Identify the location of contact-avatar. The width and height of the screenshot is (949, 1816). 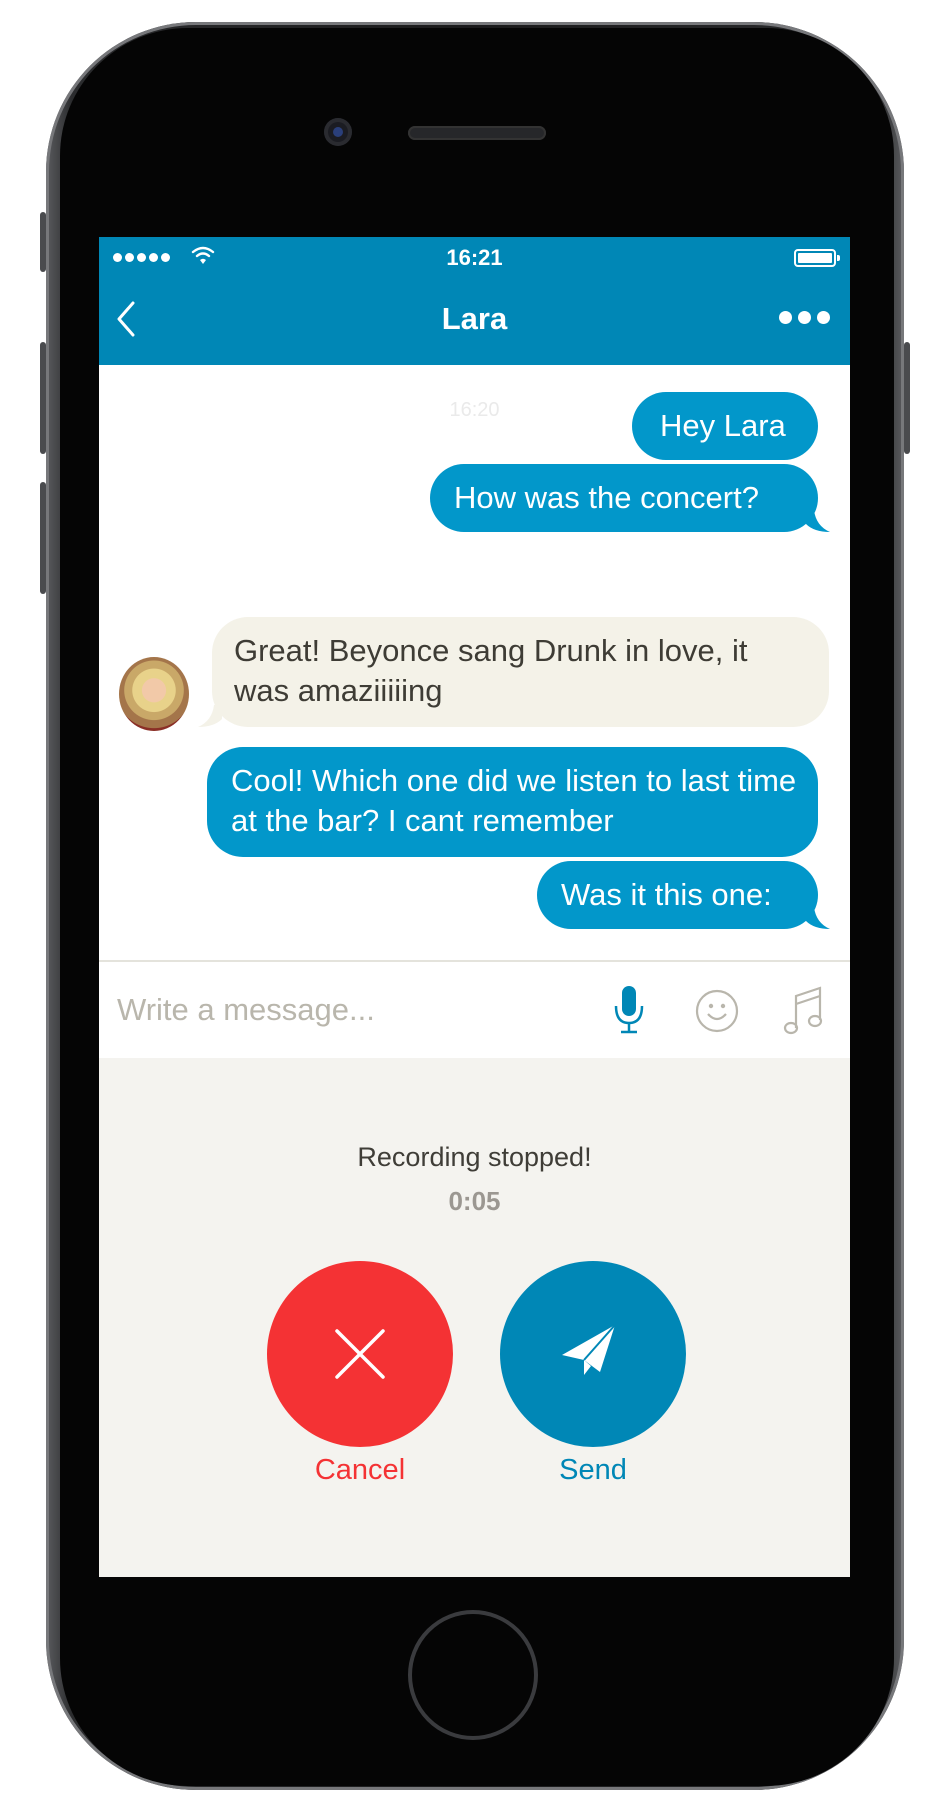
(154, 694).